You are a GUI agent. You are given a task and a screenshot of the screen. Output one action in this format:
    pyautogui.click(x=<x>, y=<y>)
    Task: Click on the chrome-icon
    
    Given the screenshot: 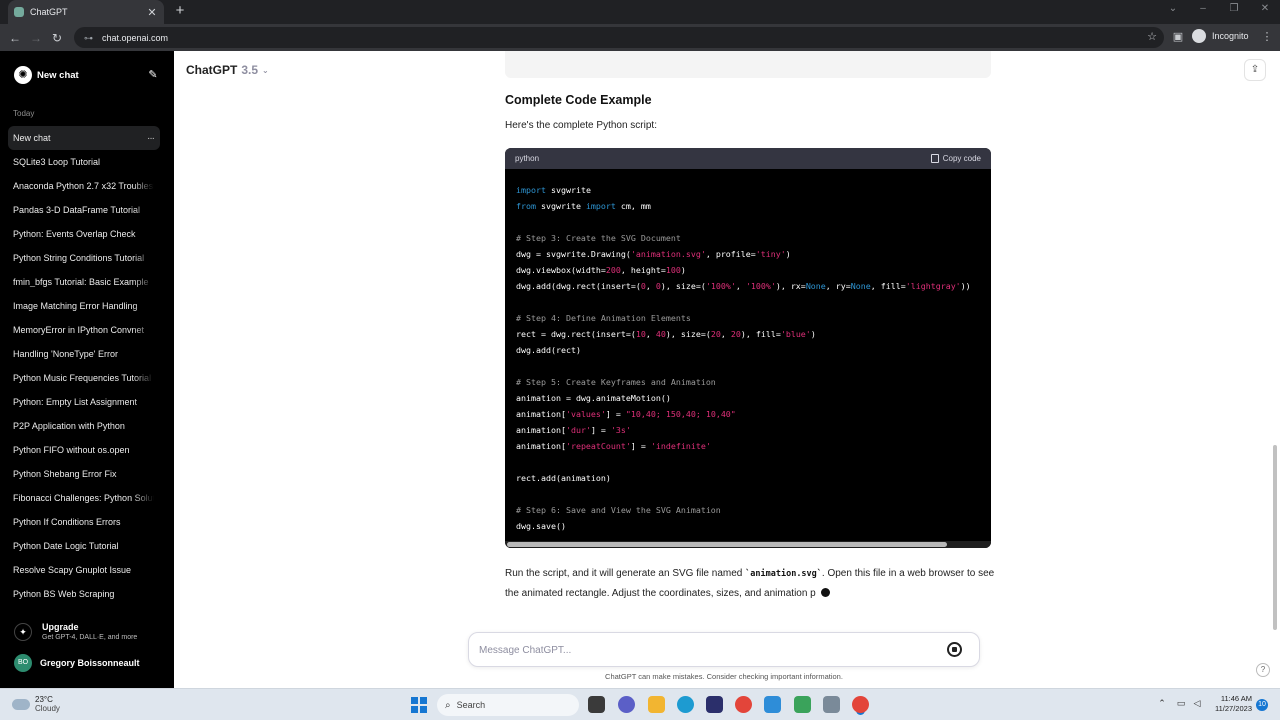 What is the action you would take?
    pyautogui.click(x=743, y=704)
    